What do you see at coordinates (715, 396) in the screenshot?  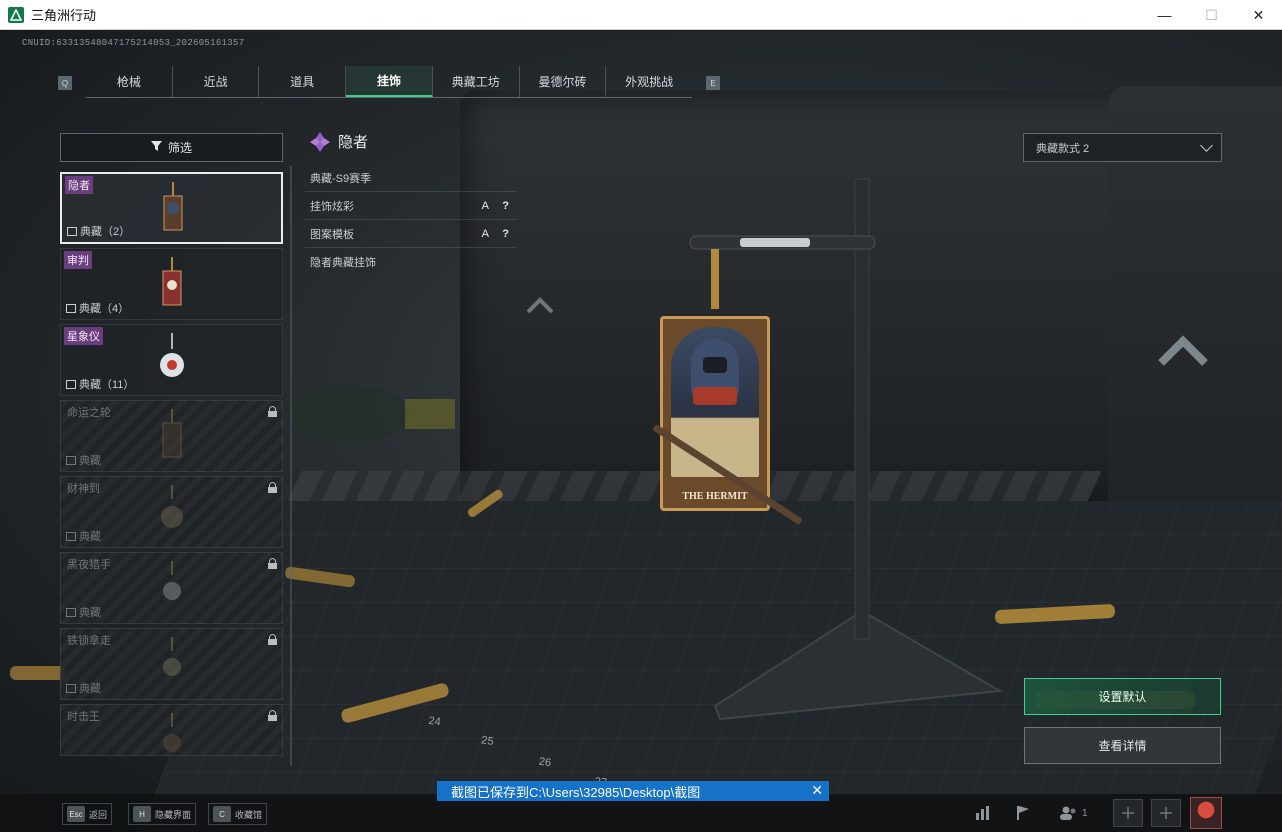 I see `figure-scarf` at bounding box center [715, 396].